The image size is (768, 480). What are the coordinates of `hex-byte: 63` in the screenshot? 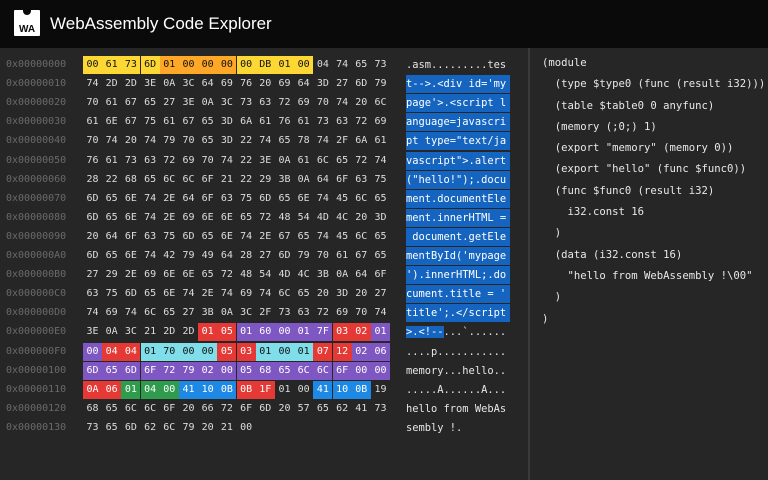 It's located at (226, 199).